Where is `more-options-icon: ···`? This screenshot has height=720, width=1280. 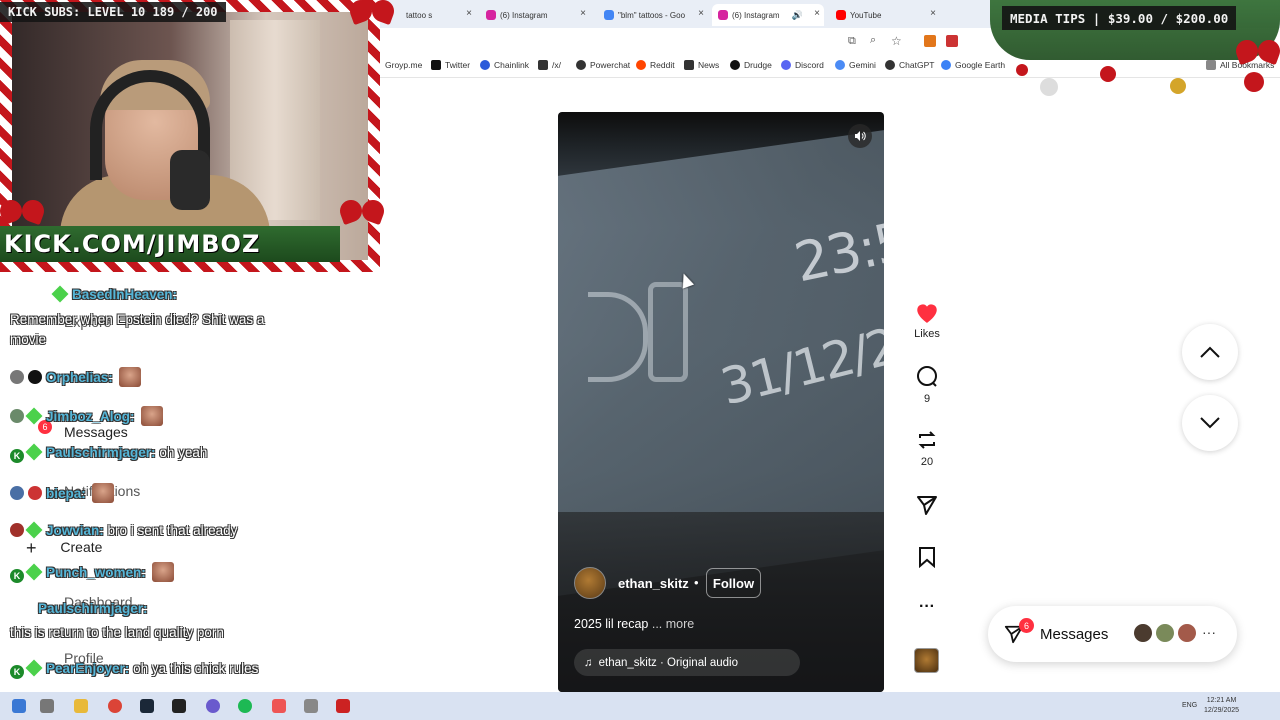 more-options-icon: ··· is located at coordinates (927, 607).